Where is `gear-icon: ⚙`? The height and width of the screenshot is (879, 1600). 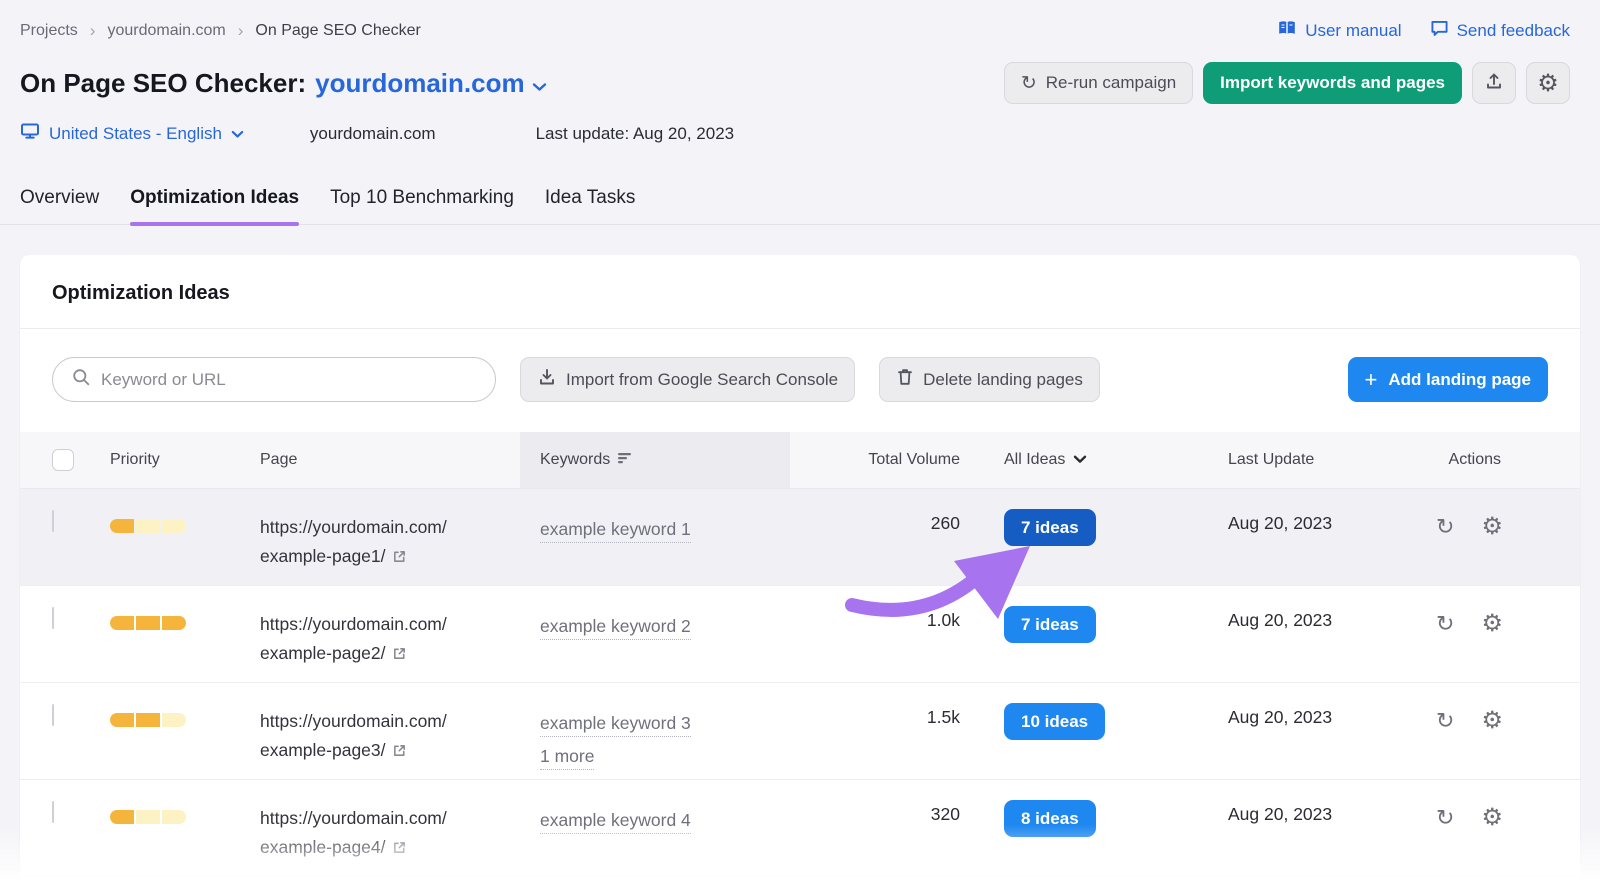
gear-icon: ⚙ is located at coordinates (1548, 83).